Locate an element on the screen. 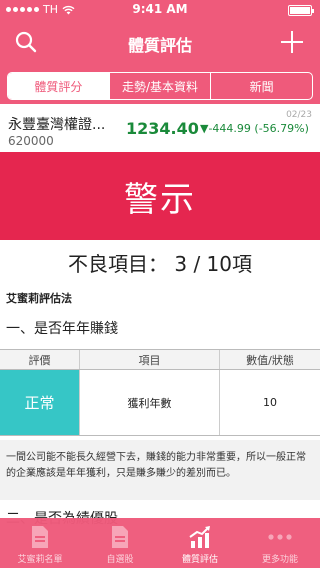 The height and width of the screenshot is (568, 320). chart-icon is located at coordinates (199, 537).